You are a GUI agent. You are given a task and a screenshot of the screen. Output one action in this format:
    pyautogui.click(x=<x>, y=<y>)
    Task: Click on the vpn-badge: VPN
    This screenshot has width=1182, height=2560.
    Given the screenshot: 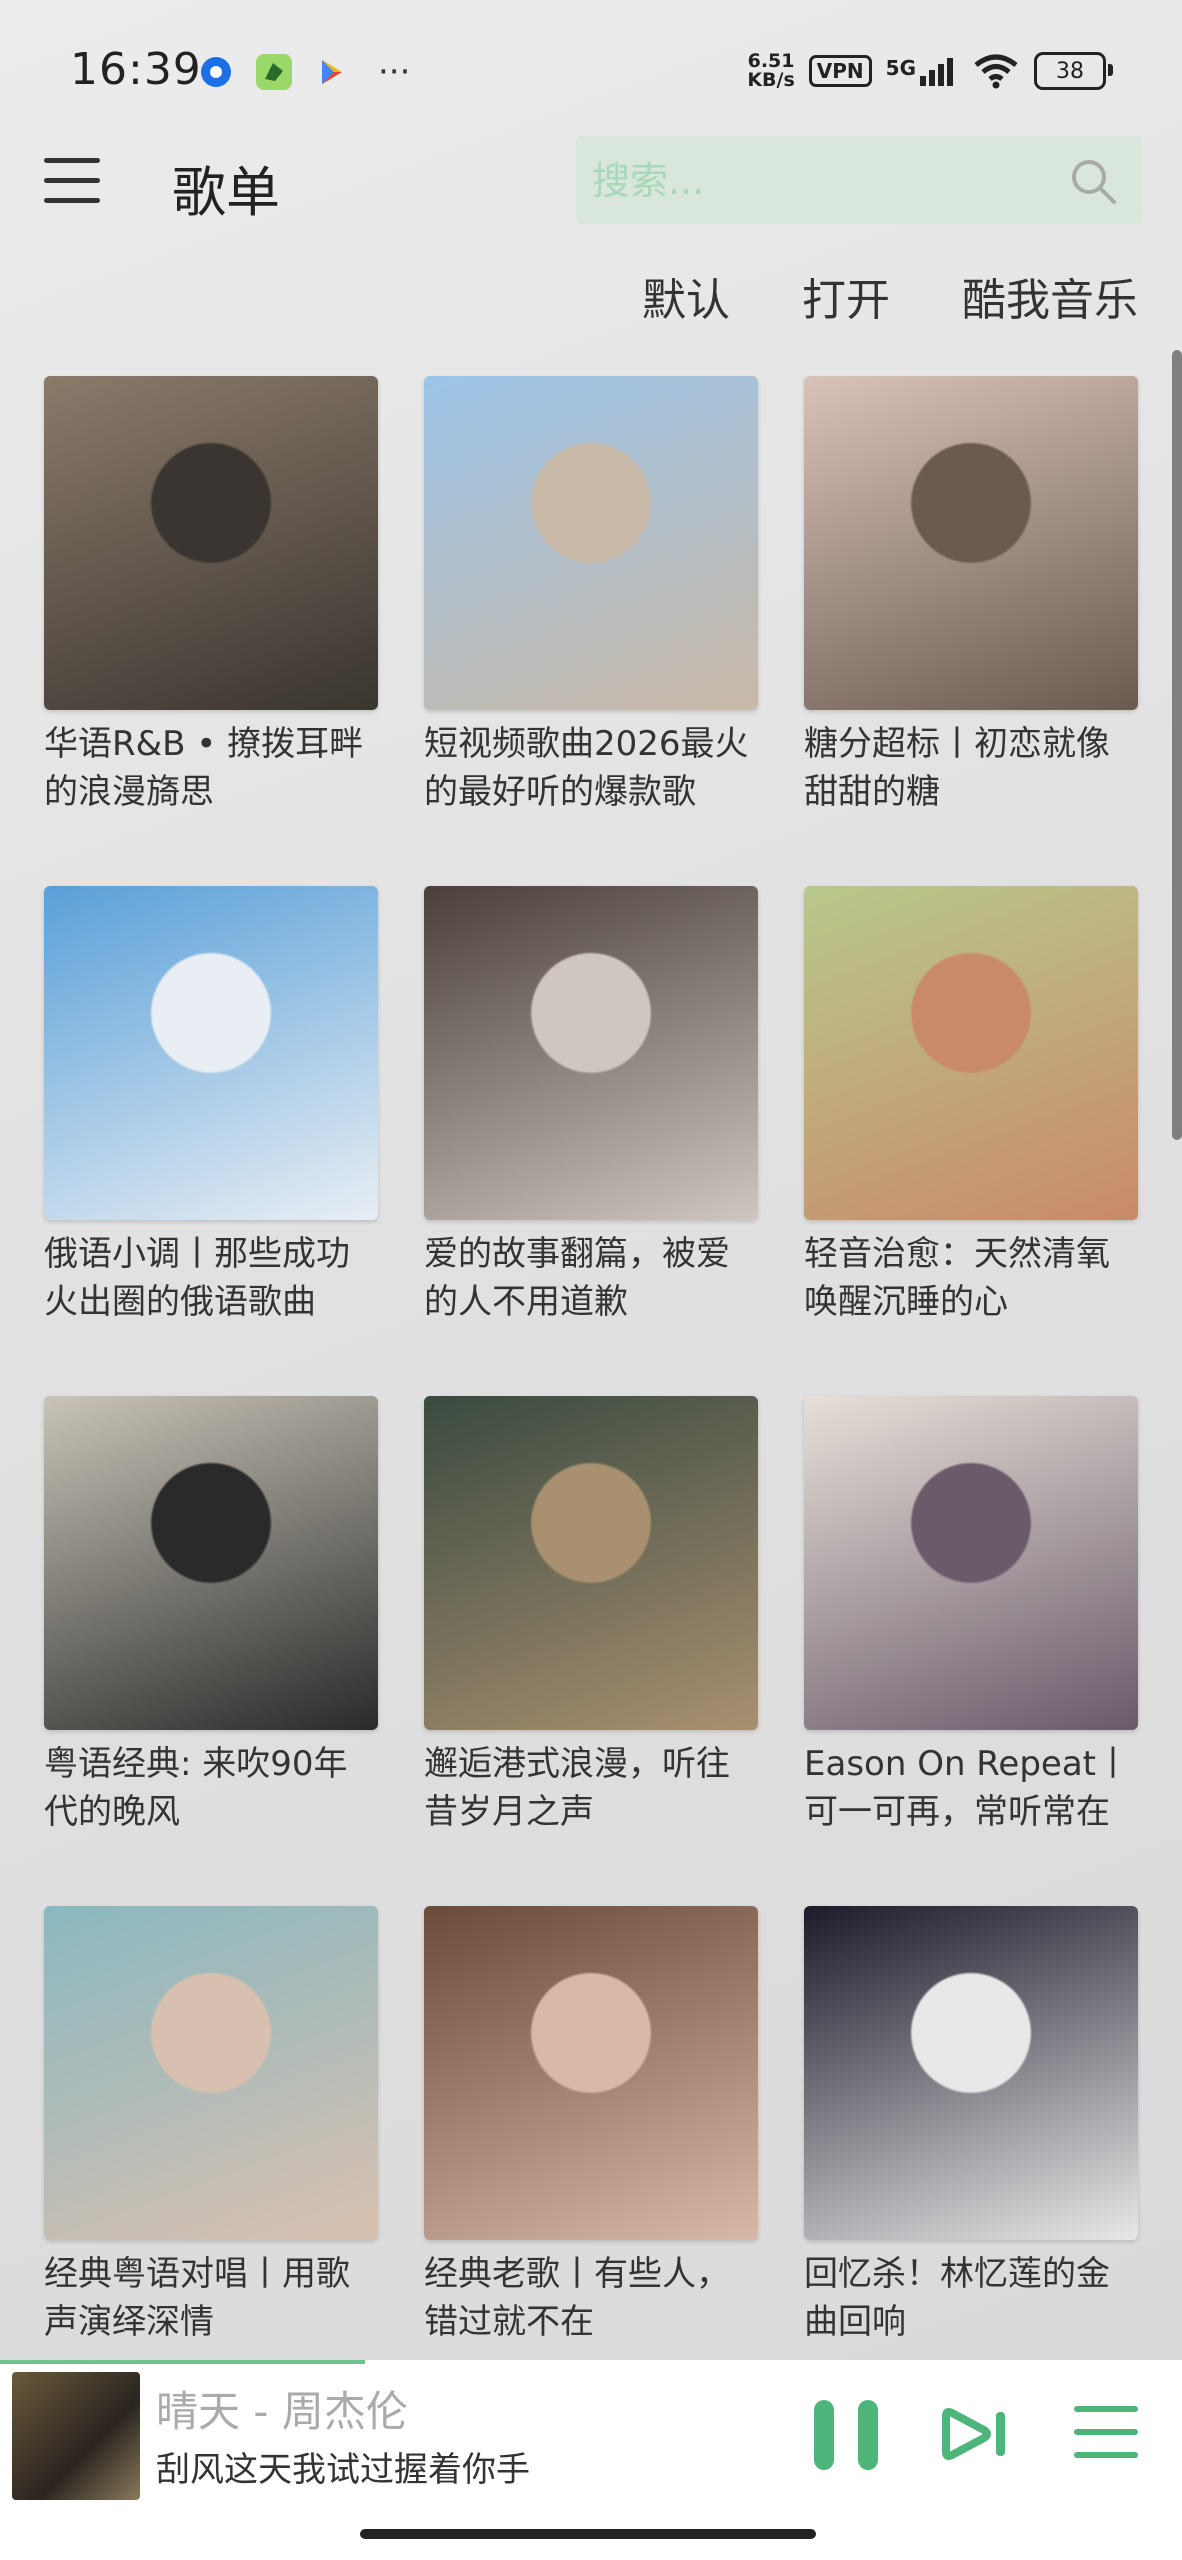 What is the action you would take?
    pyautogui.click(x=840, y=71)
    